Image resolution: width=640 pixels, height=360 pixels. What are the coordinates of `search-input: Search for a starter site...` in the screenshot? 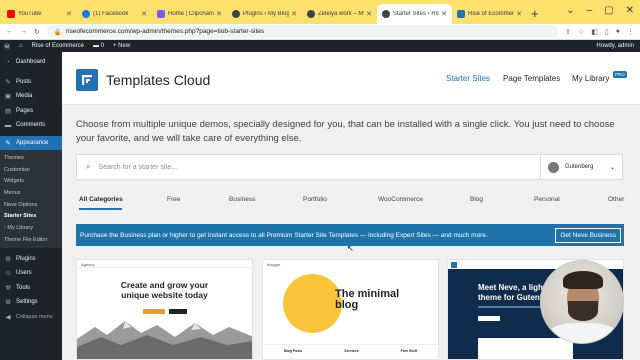 It's located at (319, 167).